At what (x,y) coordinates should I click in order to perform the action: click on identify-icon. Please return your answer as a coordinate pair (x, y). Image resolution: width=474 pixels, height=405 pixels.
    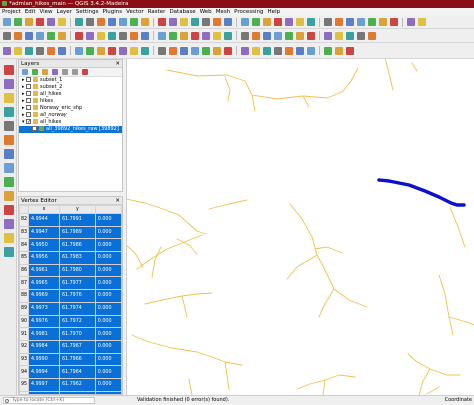
    Looking at the image, I should click on (62, 50).